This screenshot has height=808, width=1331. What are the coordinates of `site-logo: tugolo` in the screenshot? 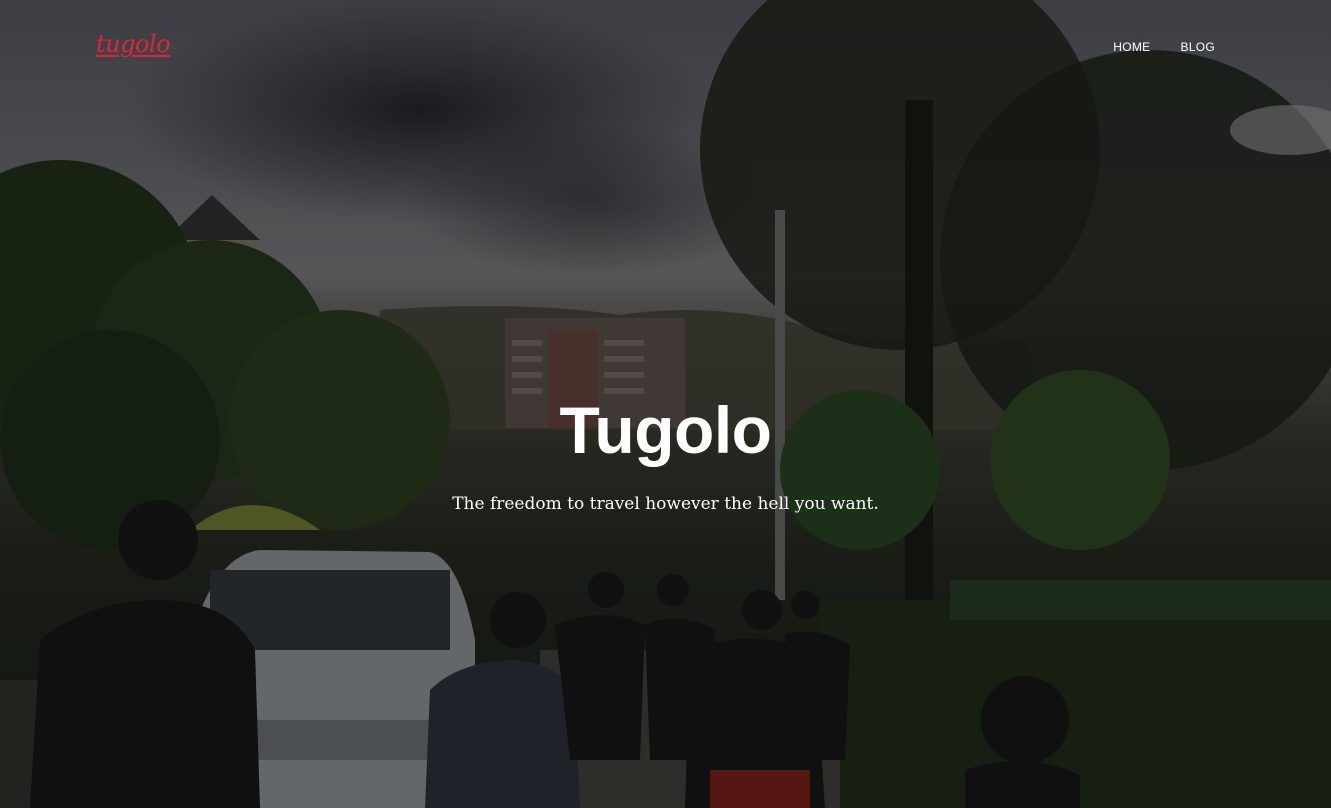 It's located at (133, 44).